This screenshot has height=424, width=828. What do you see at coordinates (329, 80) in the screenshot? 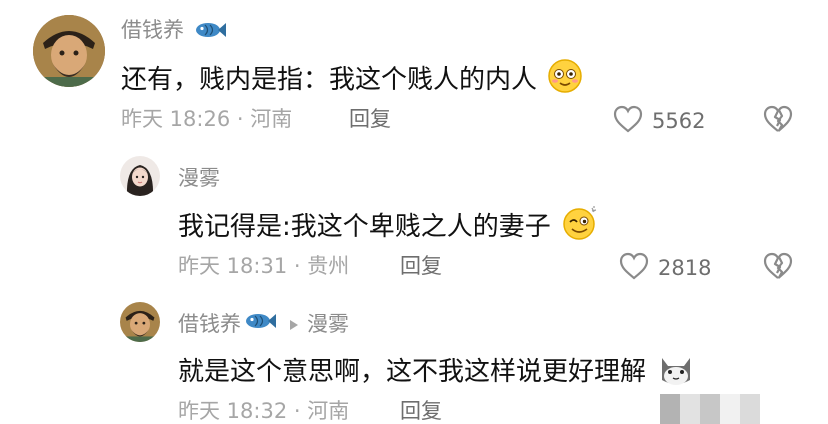
I see `comment-text: 还有，贱内是指：我这个贱人的内人` at bounding box center [329, 80].